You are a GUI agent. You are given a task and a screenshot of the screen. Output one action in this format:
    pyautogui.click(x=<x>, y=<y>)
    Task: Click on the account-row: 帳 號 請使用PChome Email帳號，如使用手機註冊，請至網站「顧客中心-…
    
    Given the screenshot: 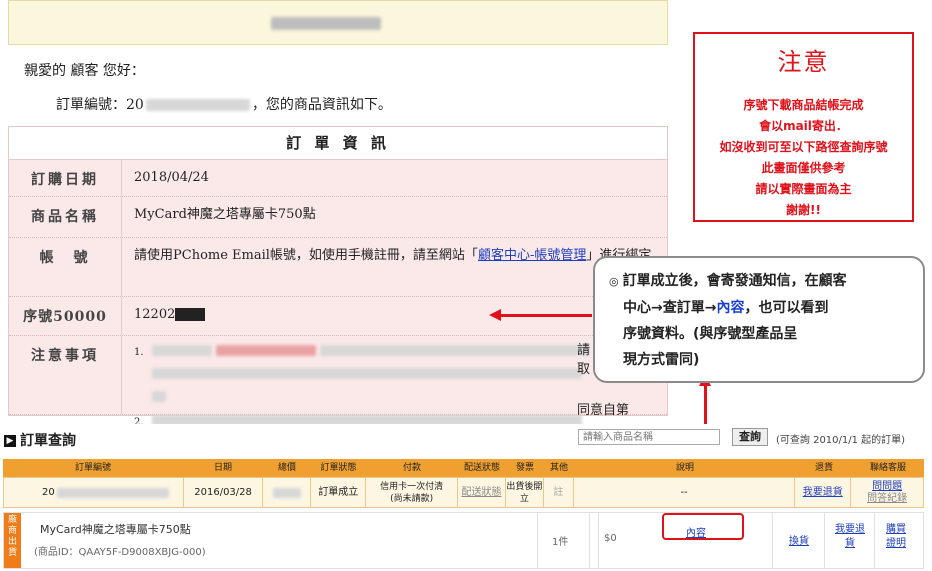 What is the action you would take?
    pyautogui.click(x=338, y=267)
    